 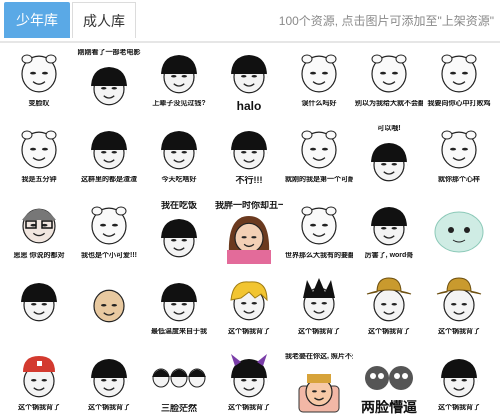 I want to click on sticker-thumbnail: 就刚的我是第一个可耐的, so click(x=319, y=156).